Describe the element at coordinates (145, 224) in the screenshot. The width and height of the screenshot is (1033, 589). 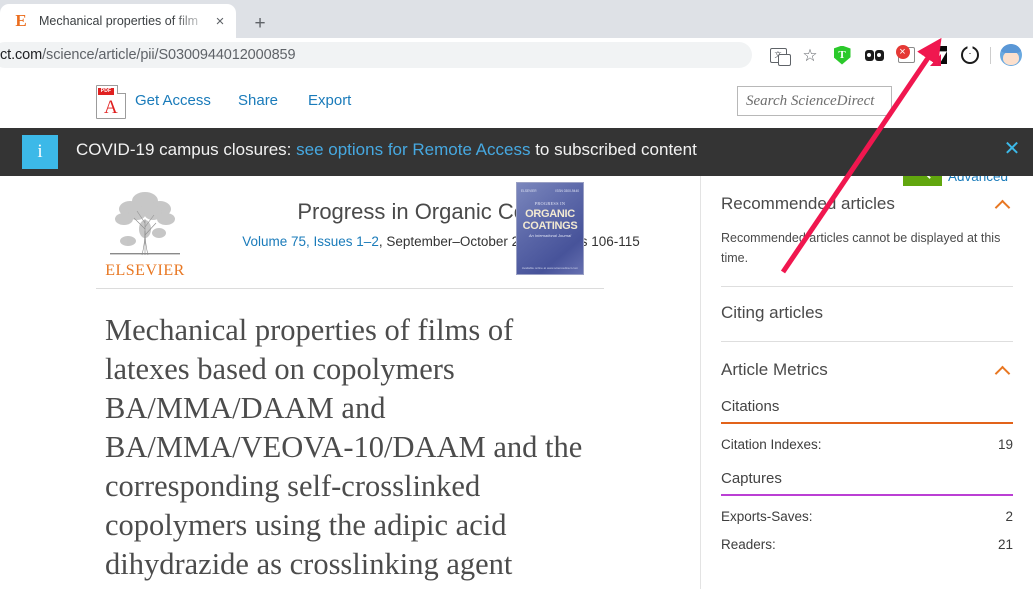
I see `elsevier-tree-icon` at that location.